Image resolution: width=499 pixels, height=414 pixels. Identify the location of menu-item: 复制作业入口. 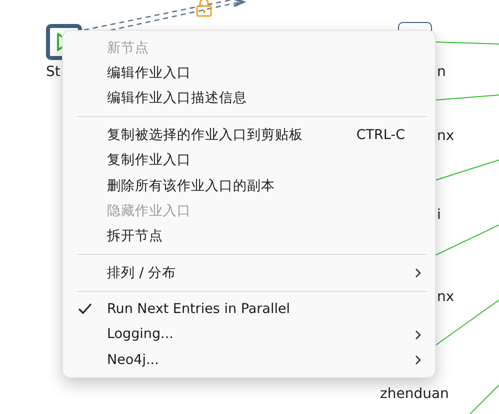
(249, 160).